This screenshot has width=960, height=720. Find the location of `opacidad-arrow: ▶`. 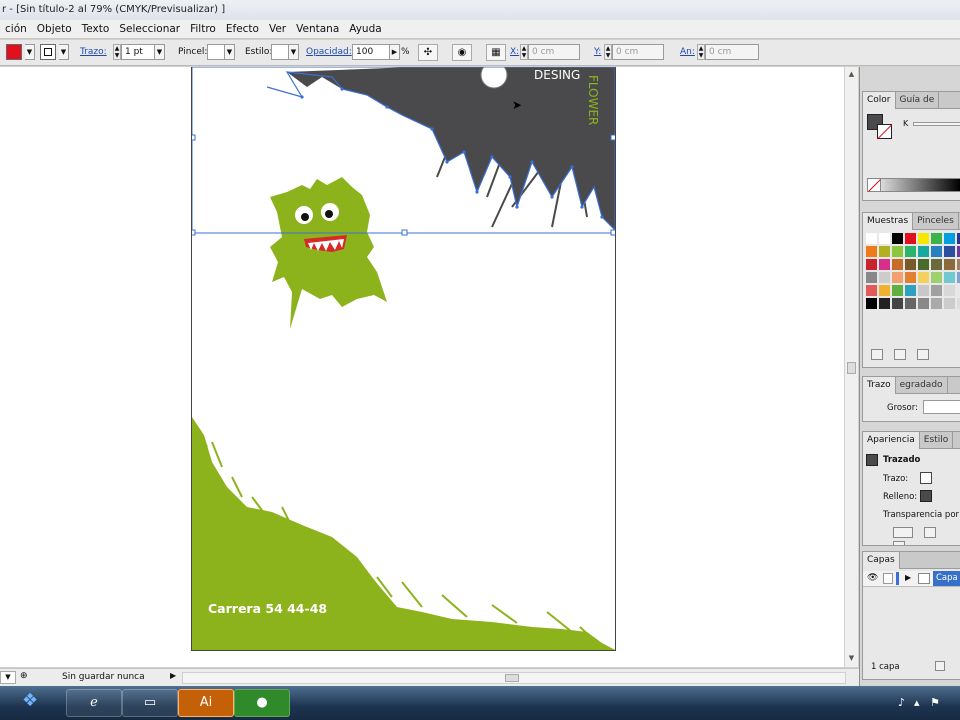

opacidad-arrow: ▶ is located at coordinates (395, 52).